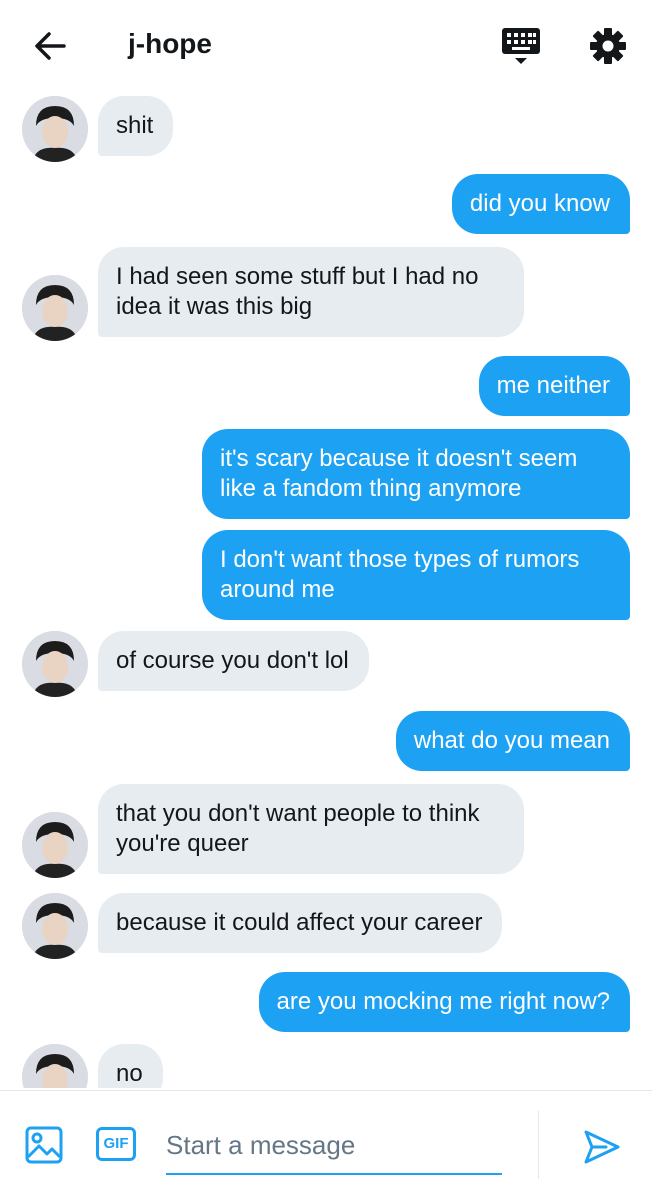 Image resolution: width=652 pixels, height=1201 pixels. I want to click on message-row-outgoing: me neither, so click(326, 388).